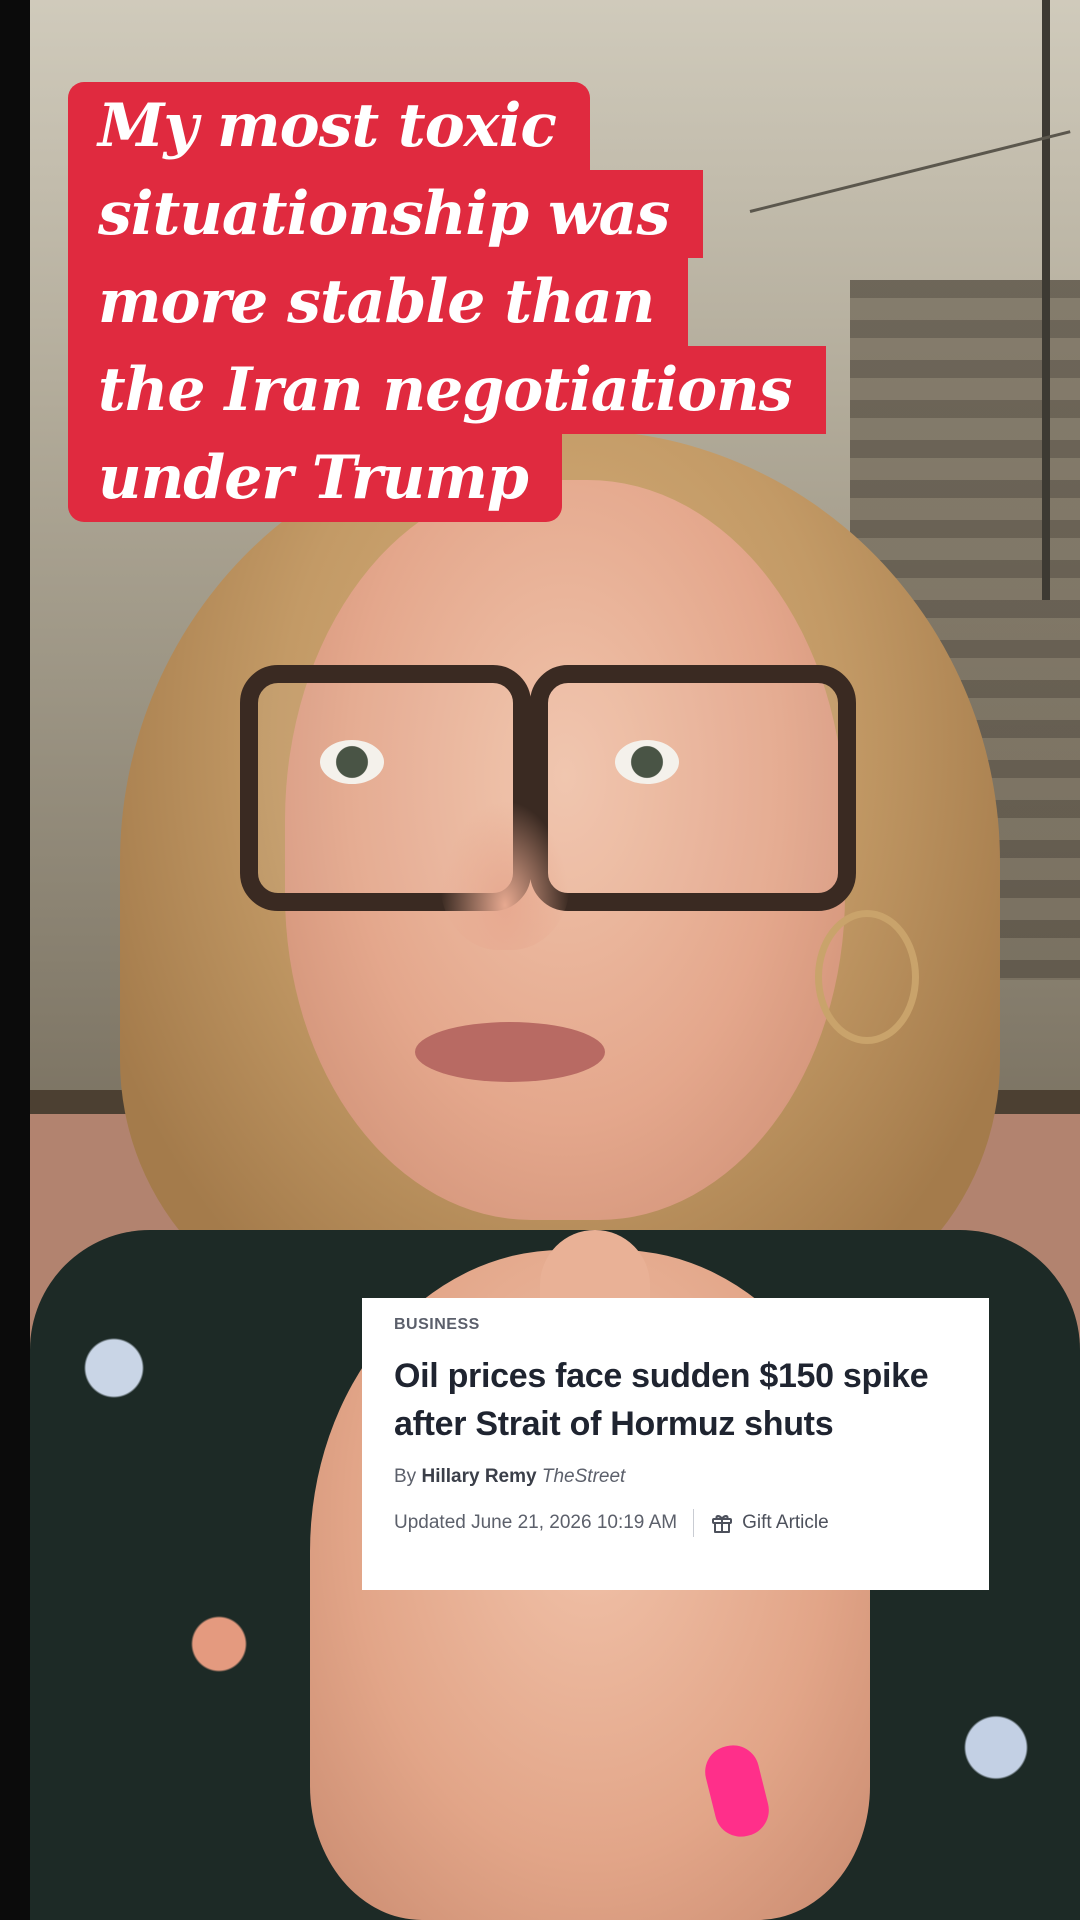 This screenshot has width=1080, height=1920. I want to click on glasses-right-lens, so click(693, 788).